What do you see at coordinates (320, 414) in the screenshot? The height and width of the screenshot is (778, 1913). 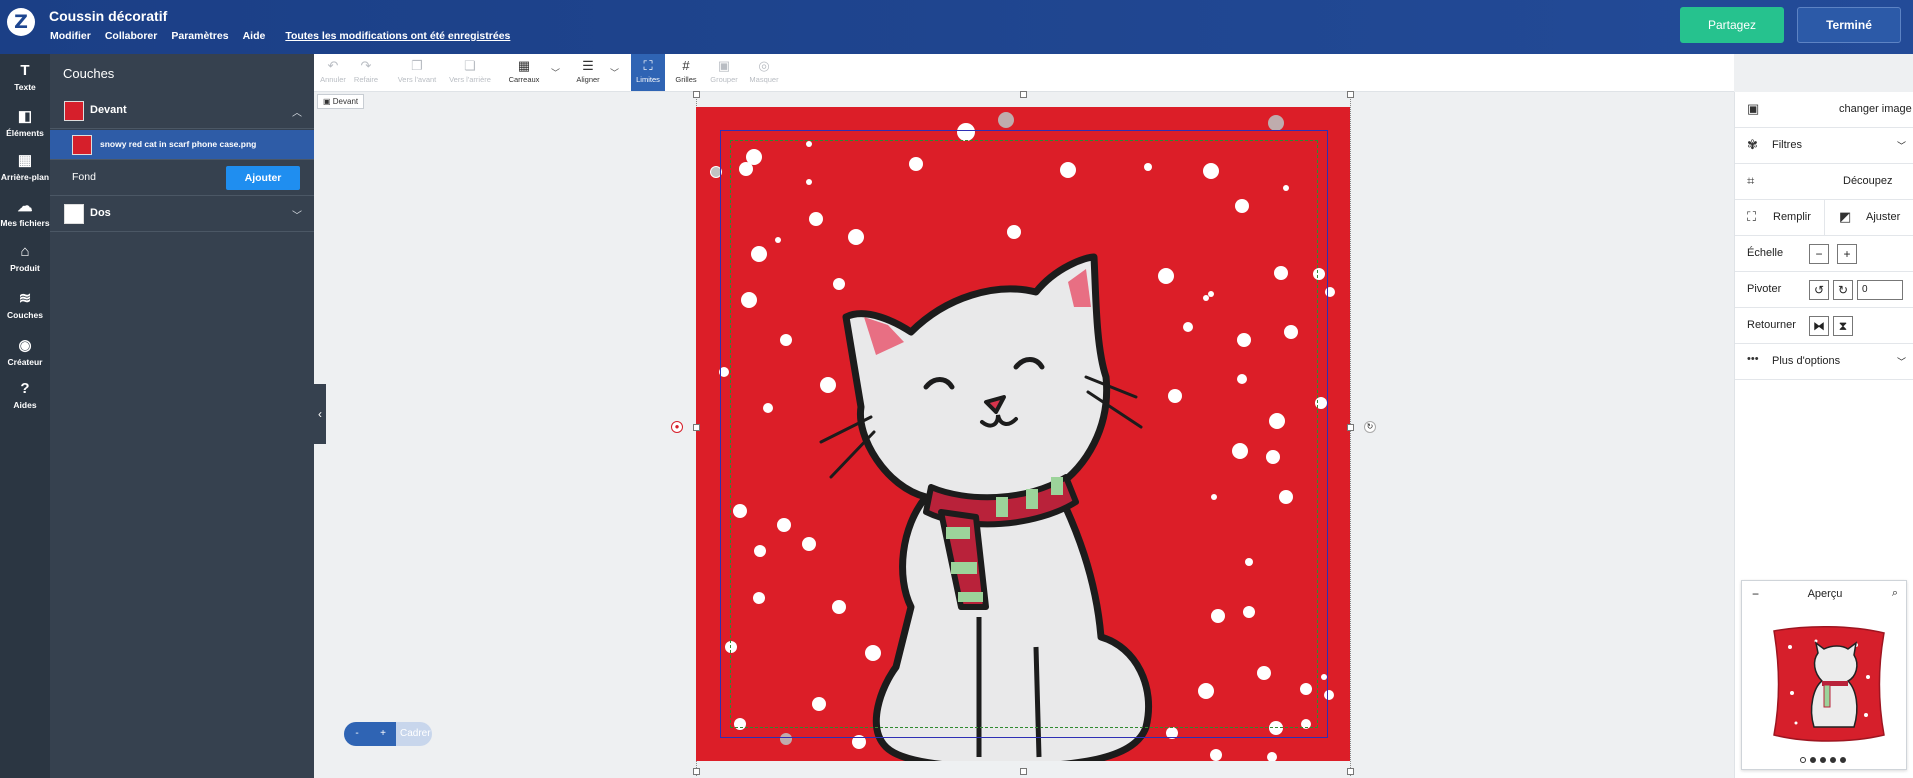 I see `collapse-panel-button: ‹` at bounding box center [320, 414].